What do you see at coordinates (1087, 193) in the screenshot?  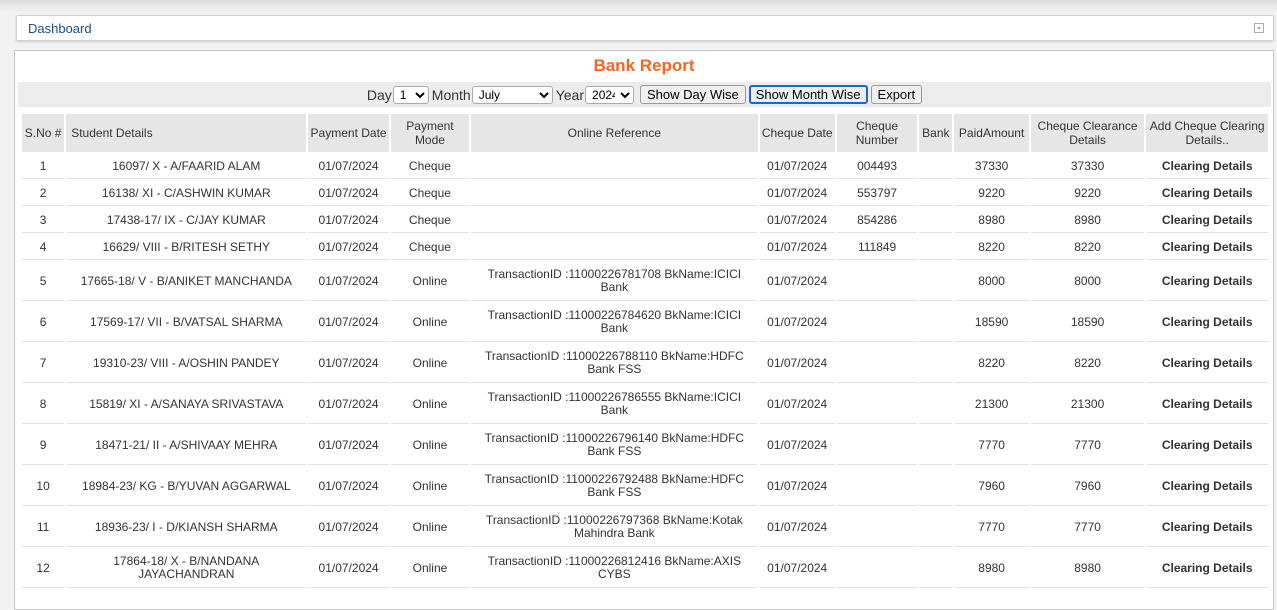 I see `cheque-clearance-cell: 9220` at bounding box center [1087, 193].